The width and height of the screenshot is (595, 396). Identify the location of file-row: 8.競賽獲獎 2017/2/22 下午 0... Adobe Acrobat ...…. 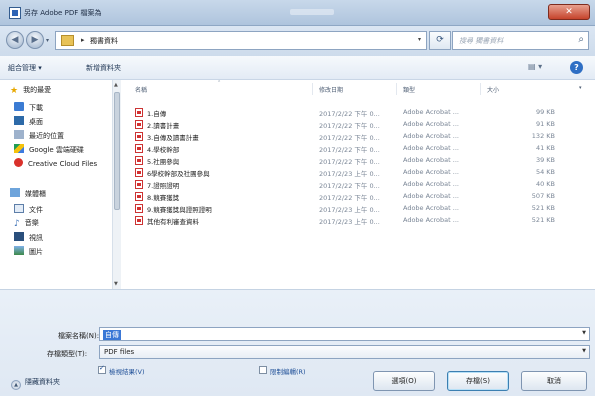
(358, 196).